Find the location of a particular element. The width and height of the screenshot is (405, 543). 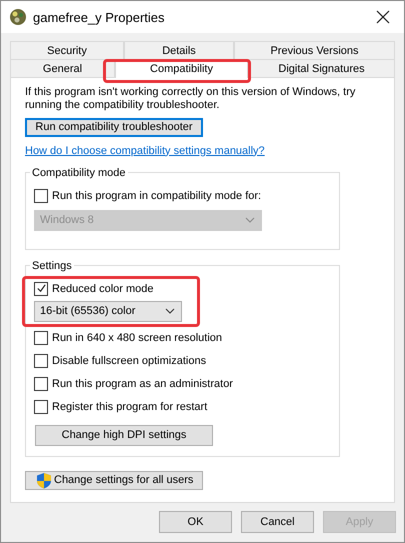

intro-text: If this program isn't working correctly on this version of Windows, try running the compatibility troubleshooter. is located at coordinates (190, 99).